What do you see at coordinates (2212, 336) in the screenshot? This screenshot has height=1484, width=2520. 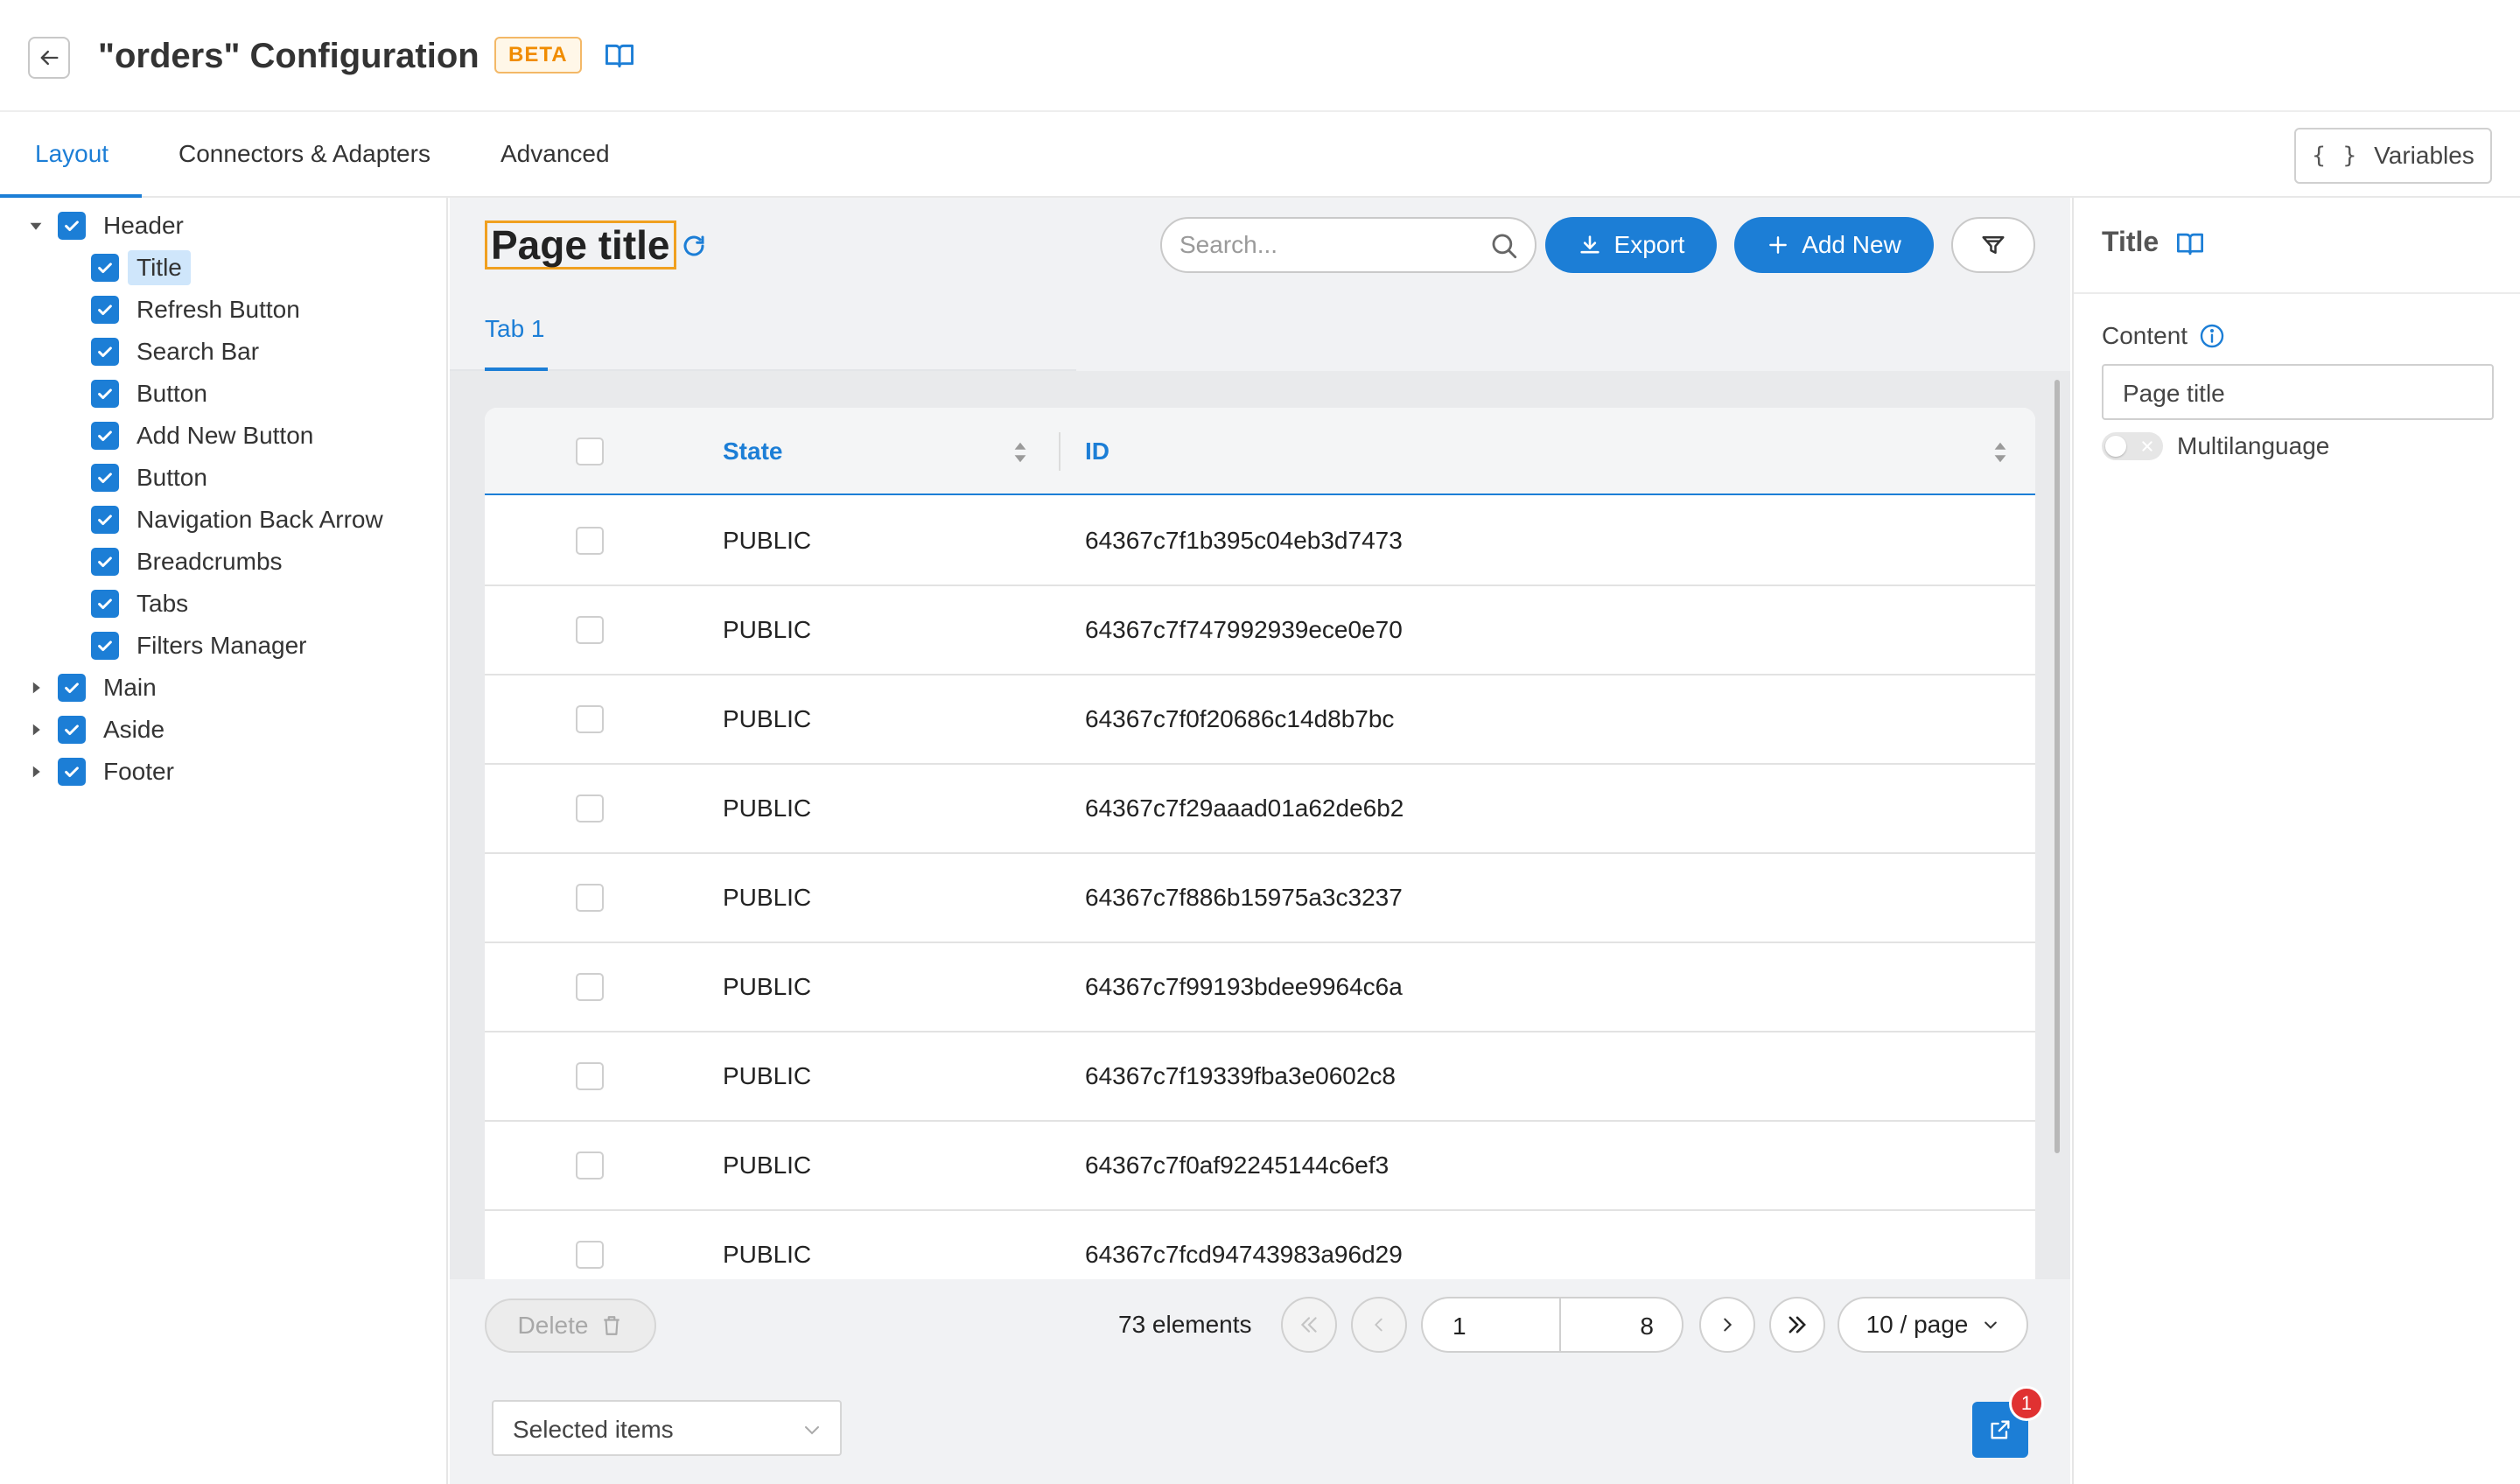 I see `info-icon` at bounding box center [2212, 336].